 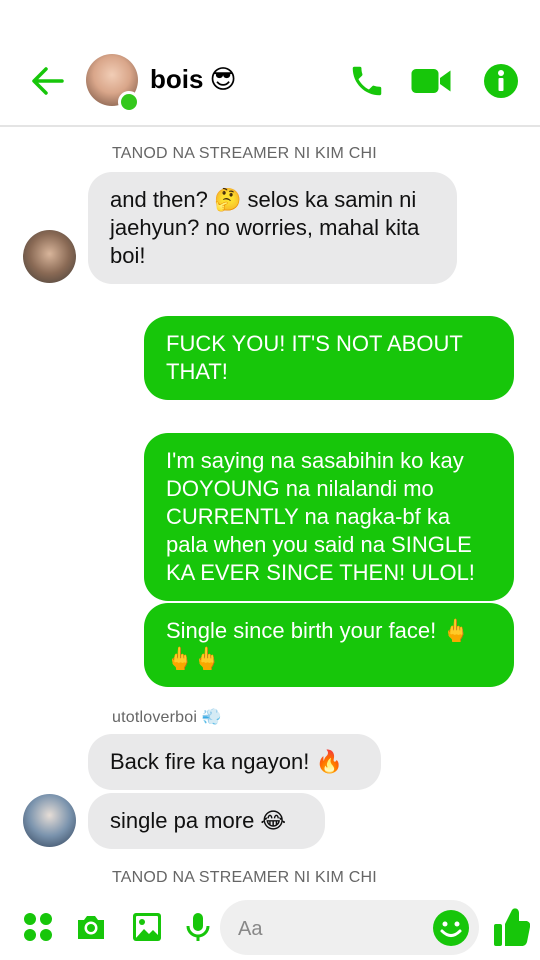 I want to click on message-input-container, so click(x=349, y=927).